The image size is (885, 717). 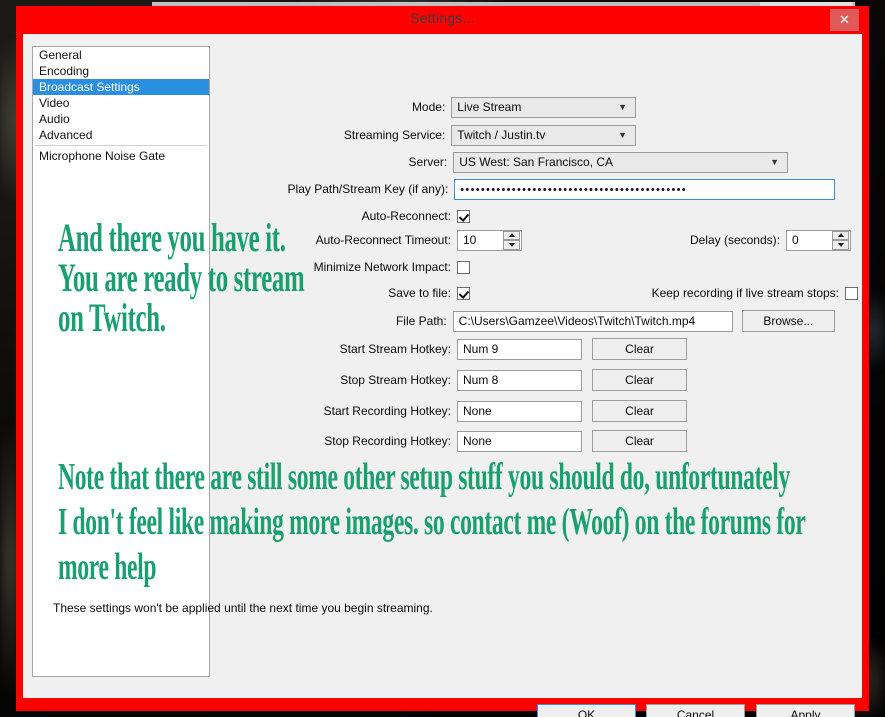 I want to click on sidebar-item-general: General, so click(x=121, y=55).